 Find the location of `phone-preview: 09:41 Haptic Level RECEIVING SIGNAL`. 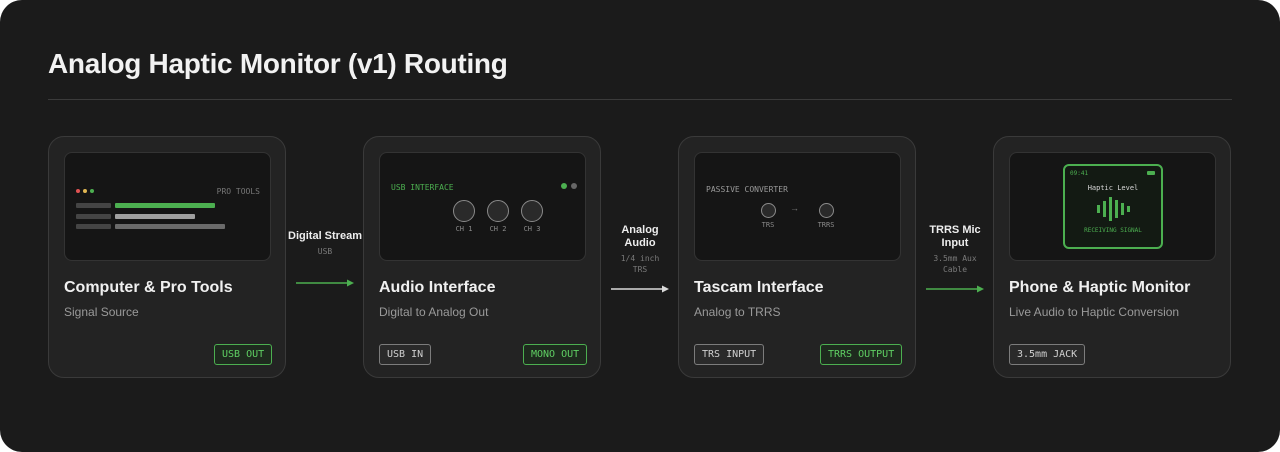

phone-preview: 09:41 Haptic Level RECEIVING SIGNAL is located at coordinates (1112, 206).